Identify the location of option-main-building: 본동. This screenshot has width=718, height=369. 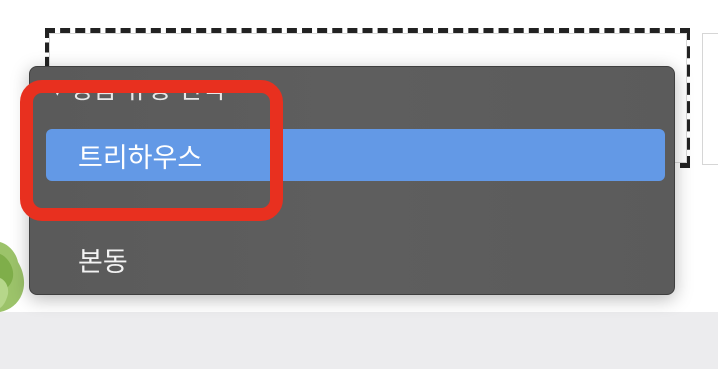
(355, 259).